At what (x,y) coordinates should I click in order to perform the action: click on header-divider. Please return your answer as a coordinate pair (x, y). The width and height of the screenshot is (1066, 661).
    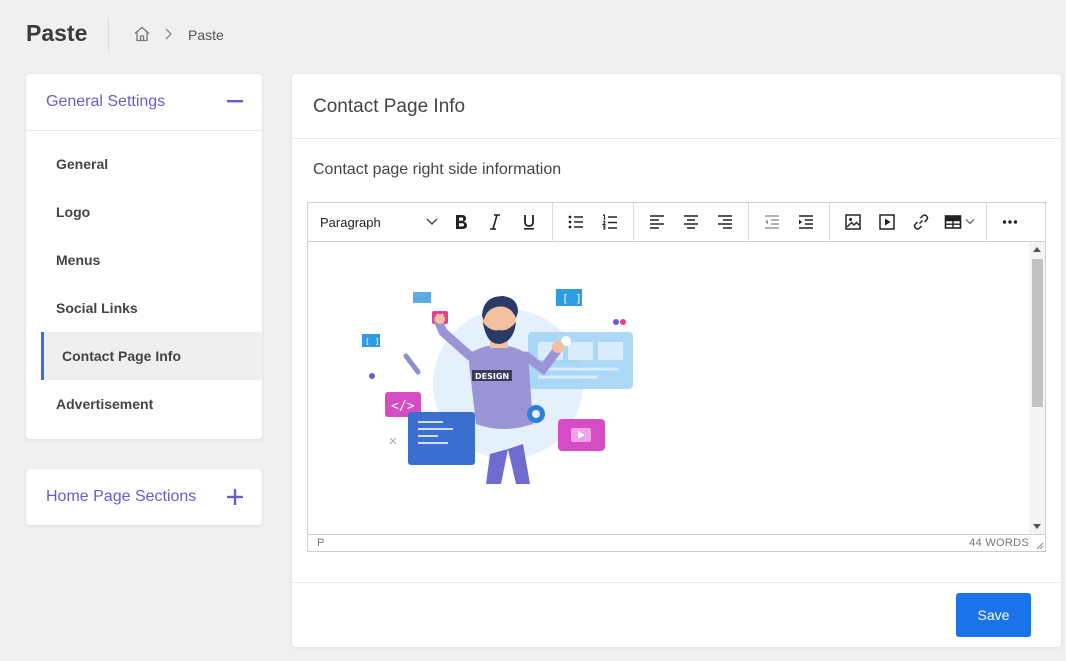
    Looking at the image, I should click on (108, 35).